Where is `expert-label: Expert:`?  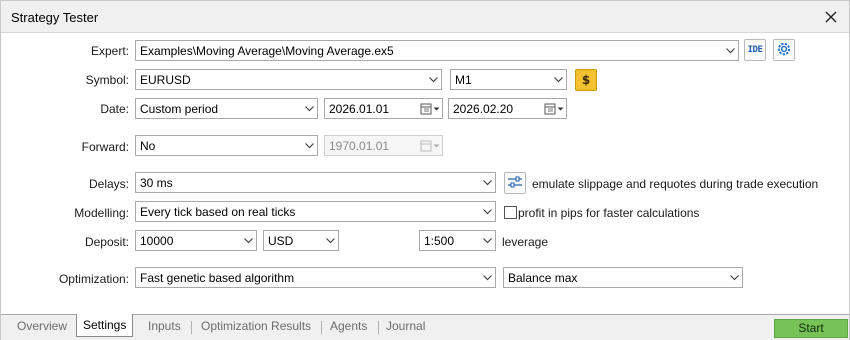 expert-label: Expert: is located at coordinates (109, 51).